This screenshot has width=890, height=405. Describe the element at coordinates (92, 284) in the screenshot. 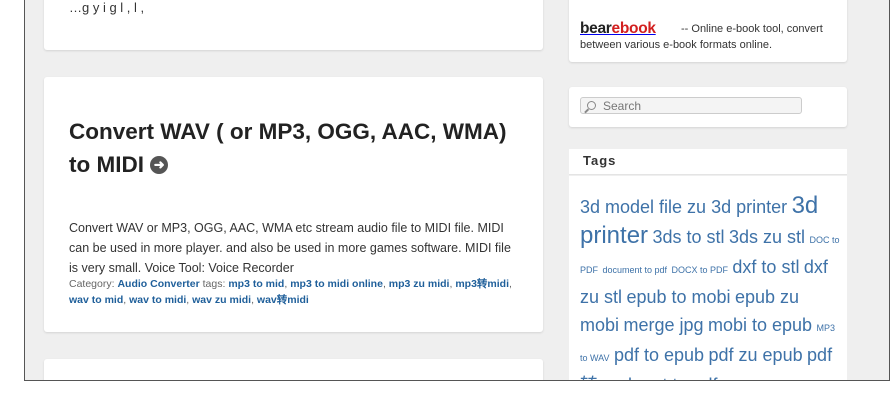

I see `category-label: Category:` at that location.